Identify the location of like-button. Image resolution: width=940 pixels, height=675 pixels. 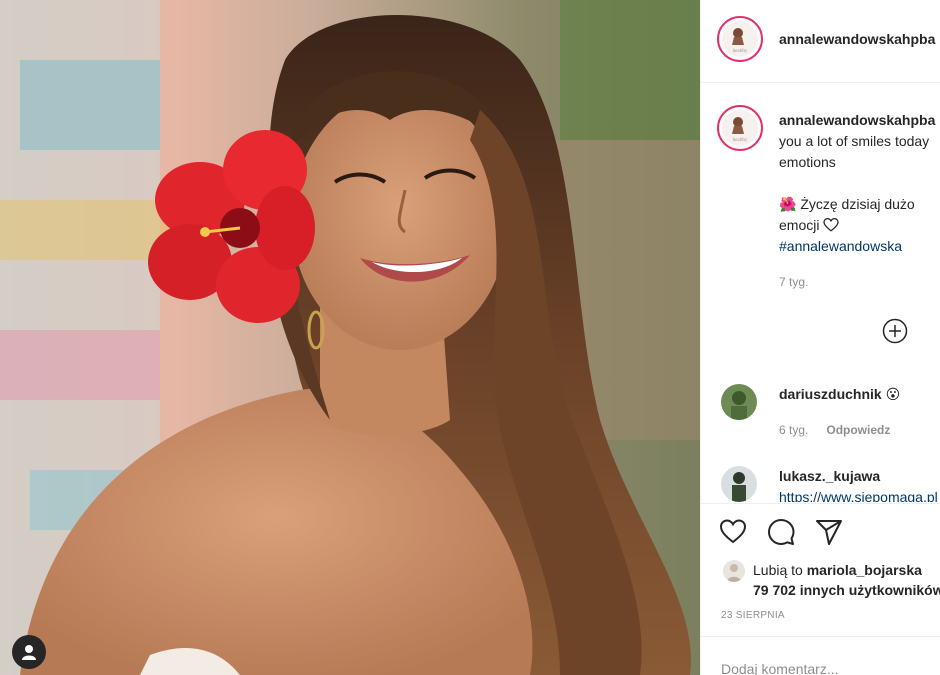
(733, 532).